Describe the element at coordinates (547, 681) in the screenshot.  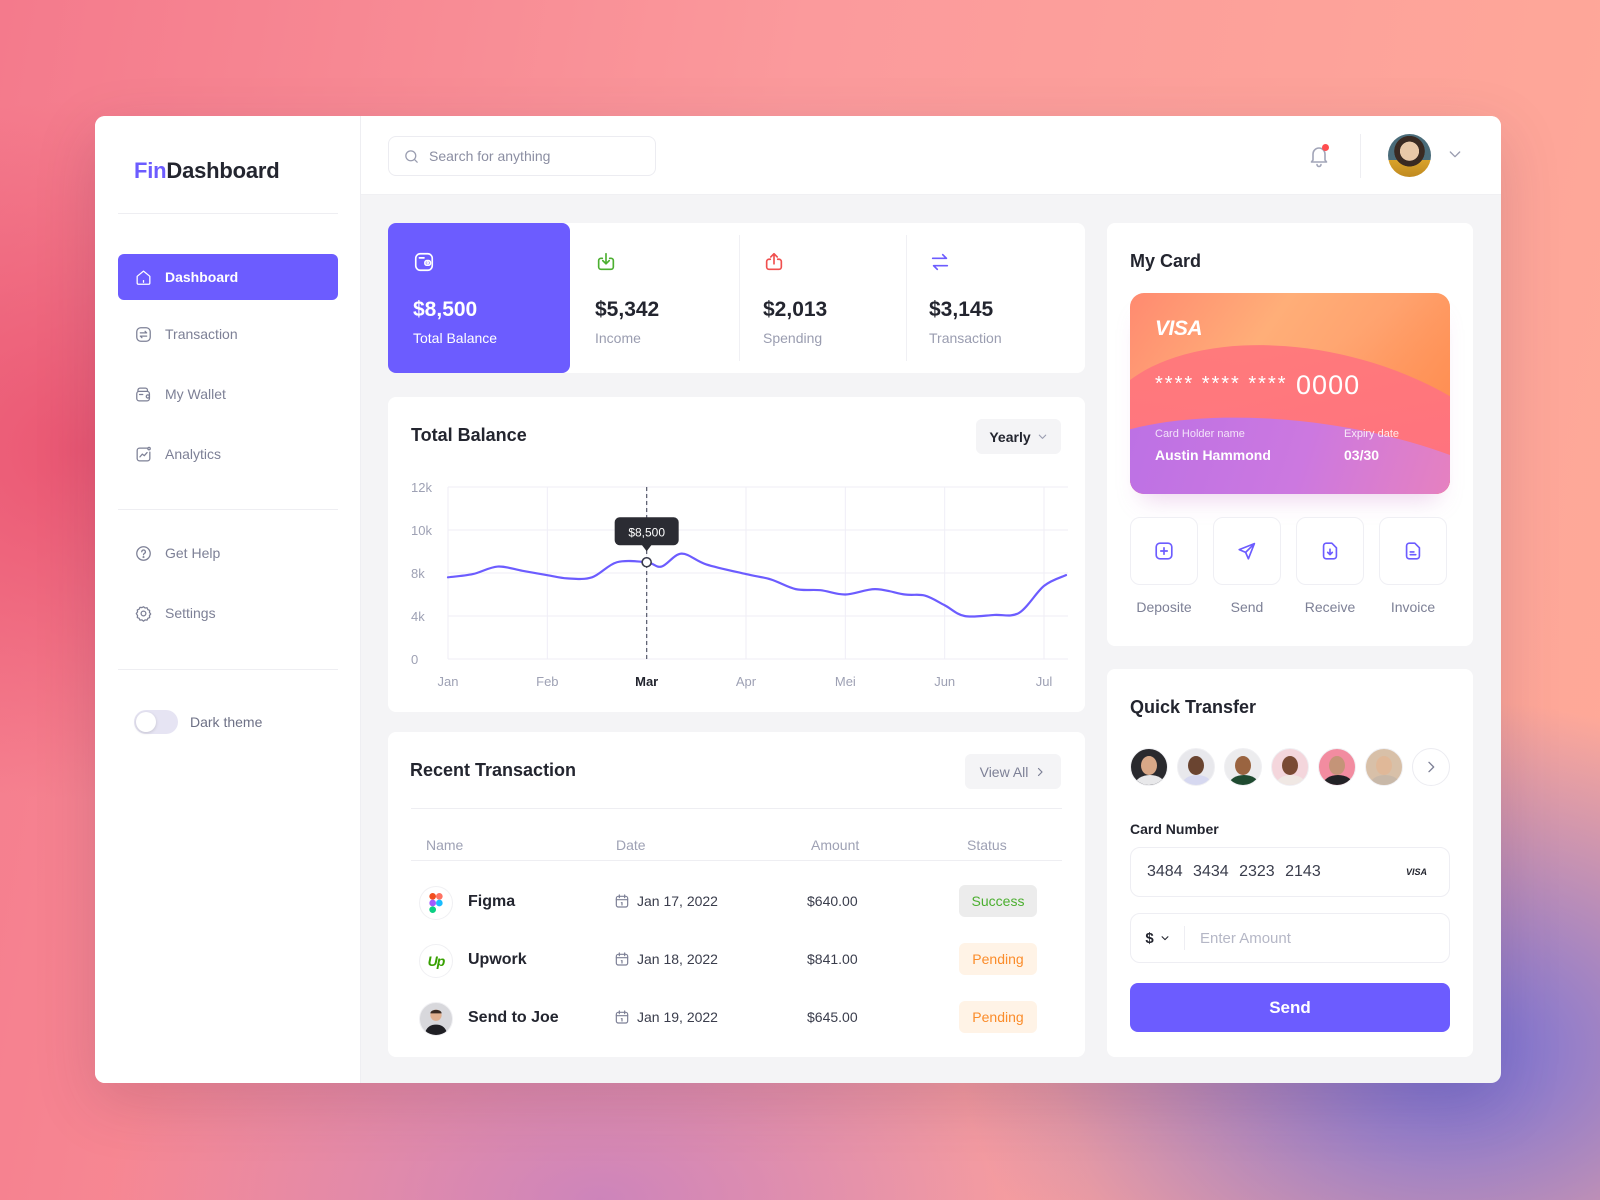
I see `x-tick-label: Feb` at that location.